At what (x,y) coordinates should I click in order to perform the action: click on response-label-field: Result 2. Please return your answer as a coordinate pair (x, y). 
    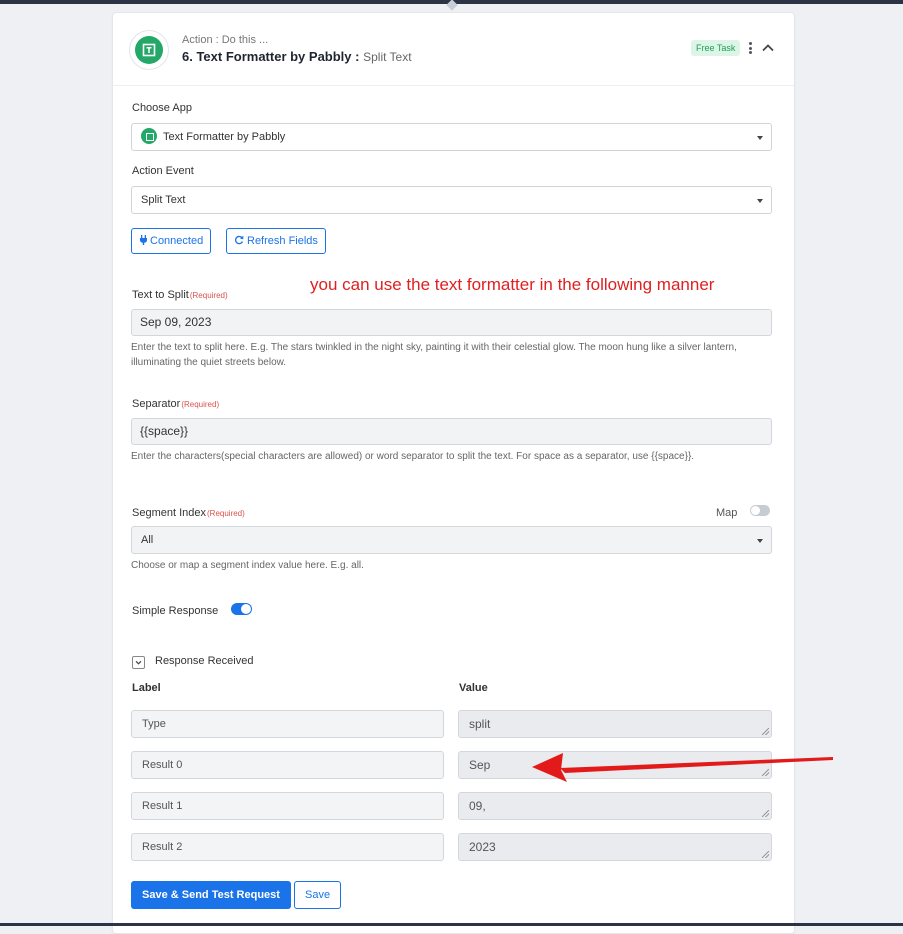
    Looking at the image, I should click on (287, 847).